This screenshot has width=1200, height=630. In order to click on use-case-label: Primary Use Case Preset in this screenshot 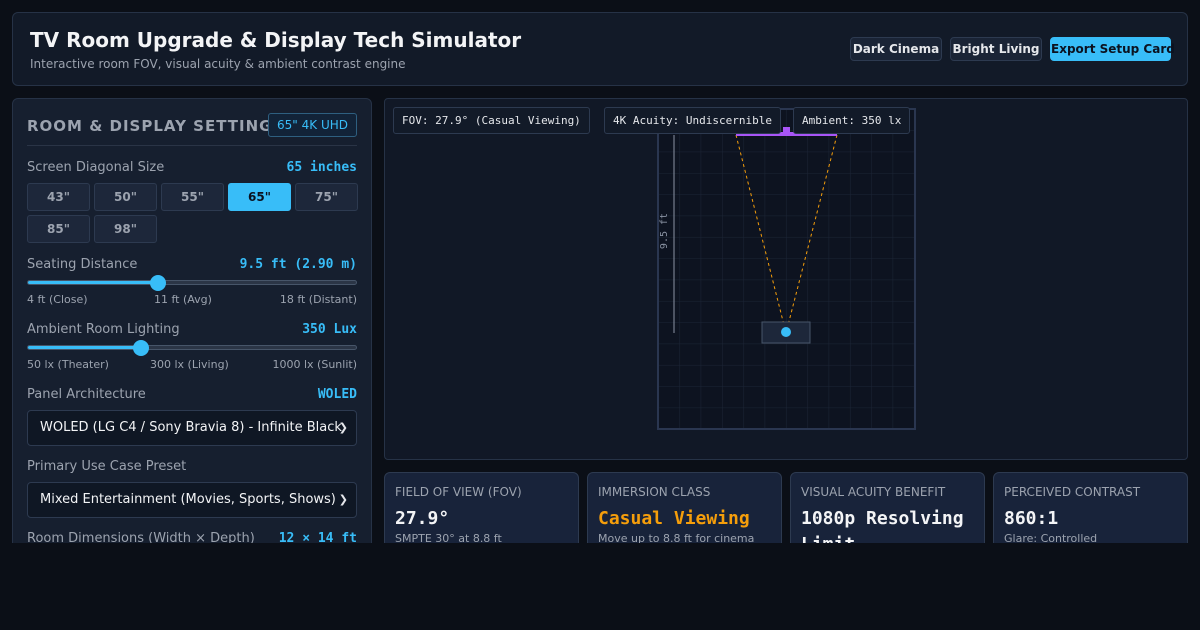, I will do `click(107, 466)`.